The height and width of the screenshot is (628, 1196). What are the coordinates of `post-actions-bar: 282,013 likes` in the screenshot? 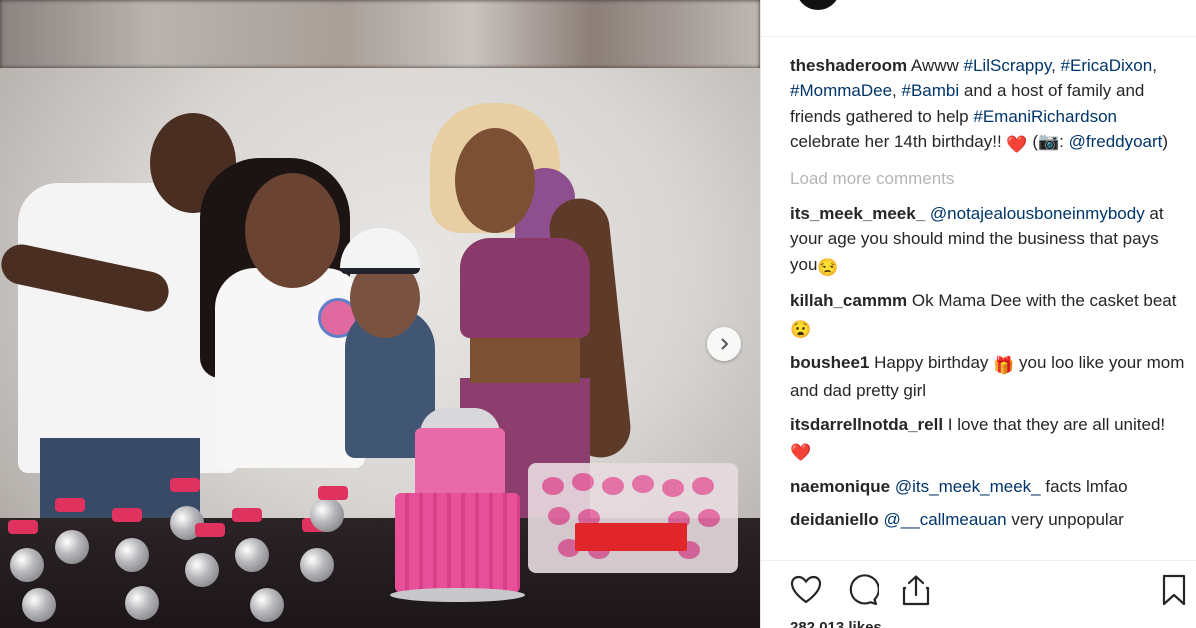 It's located at (978, 594).